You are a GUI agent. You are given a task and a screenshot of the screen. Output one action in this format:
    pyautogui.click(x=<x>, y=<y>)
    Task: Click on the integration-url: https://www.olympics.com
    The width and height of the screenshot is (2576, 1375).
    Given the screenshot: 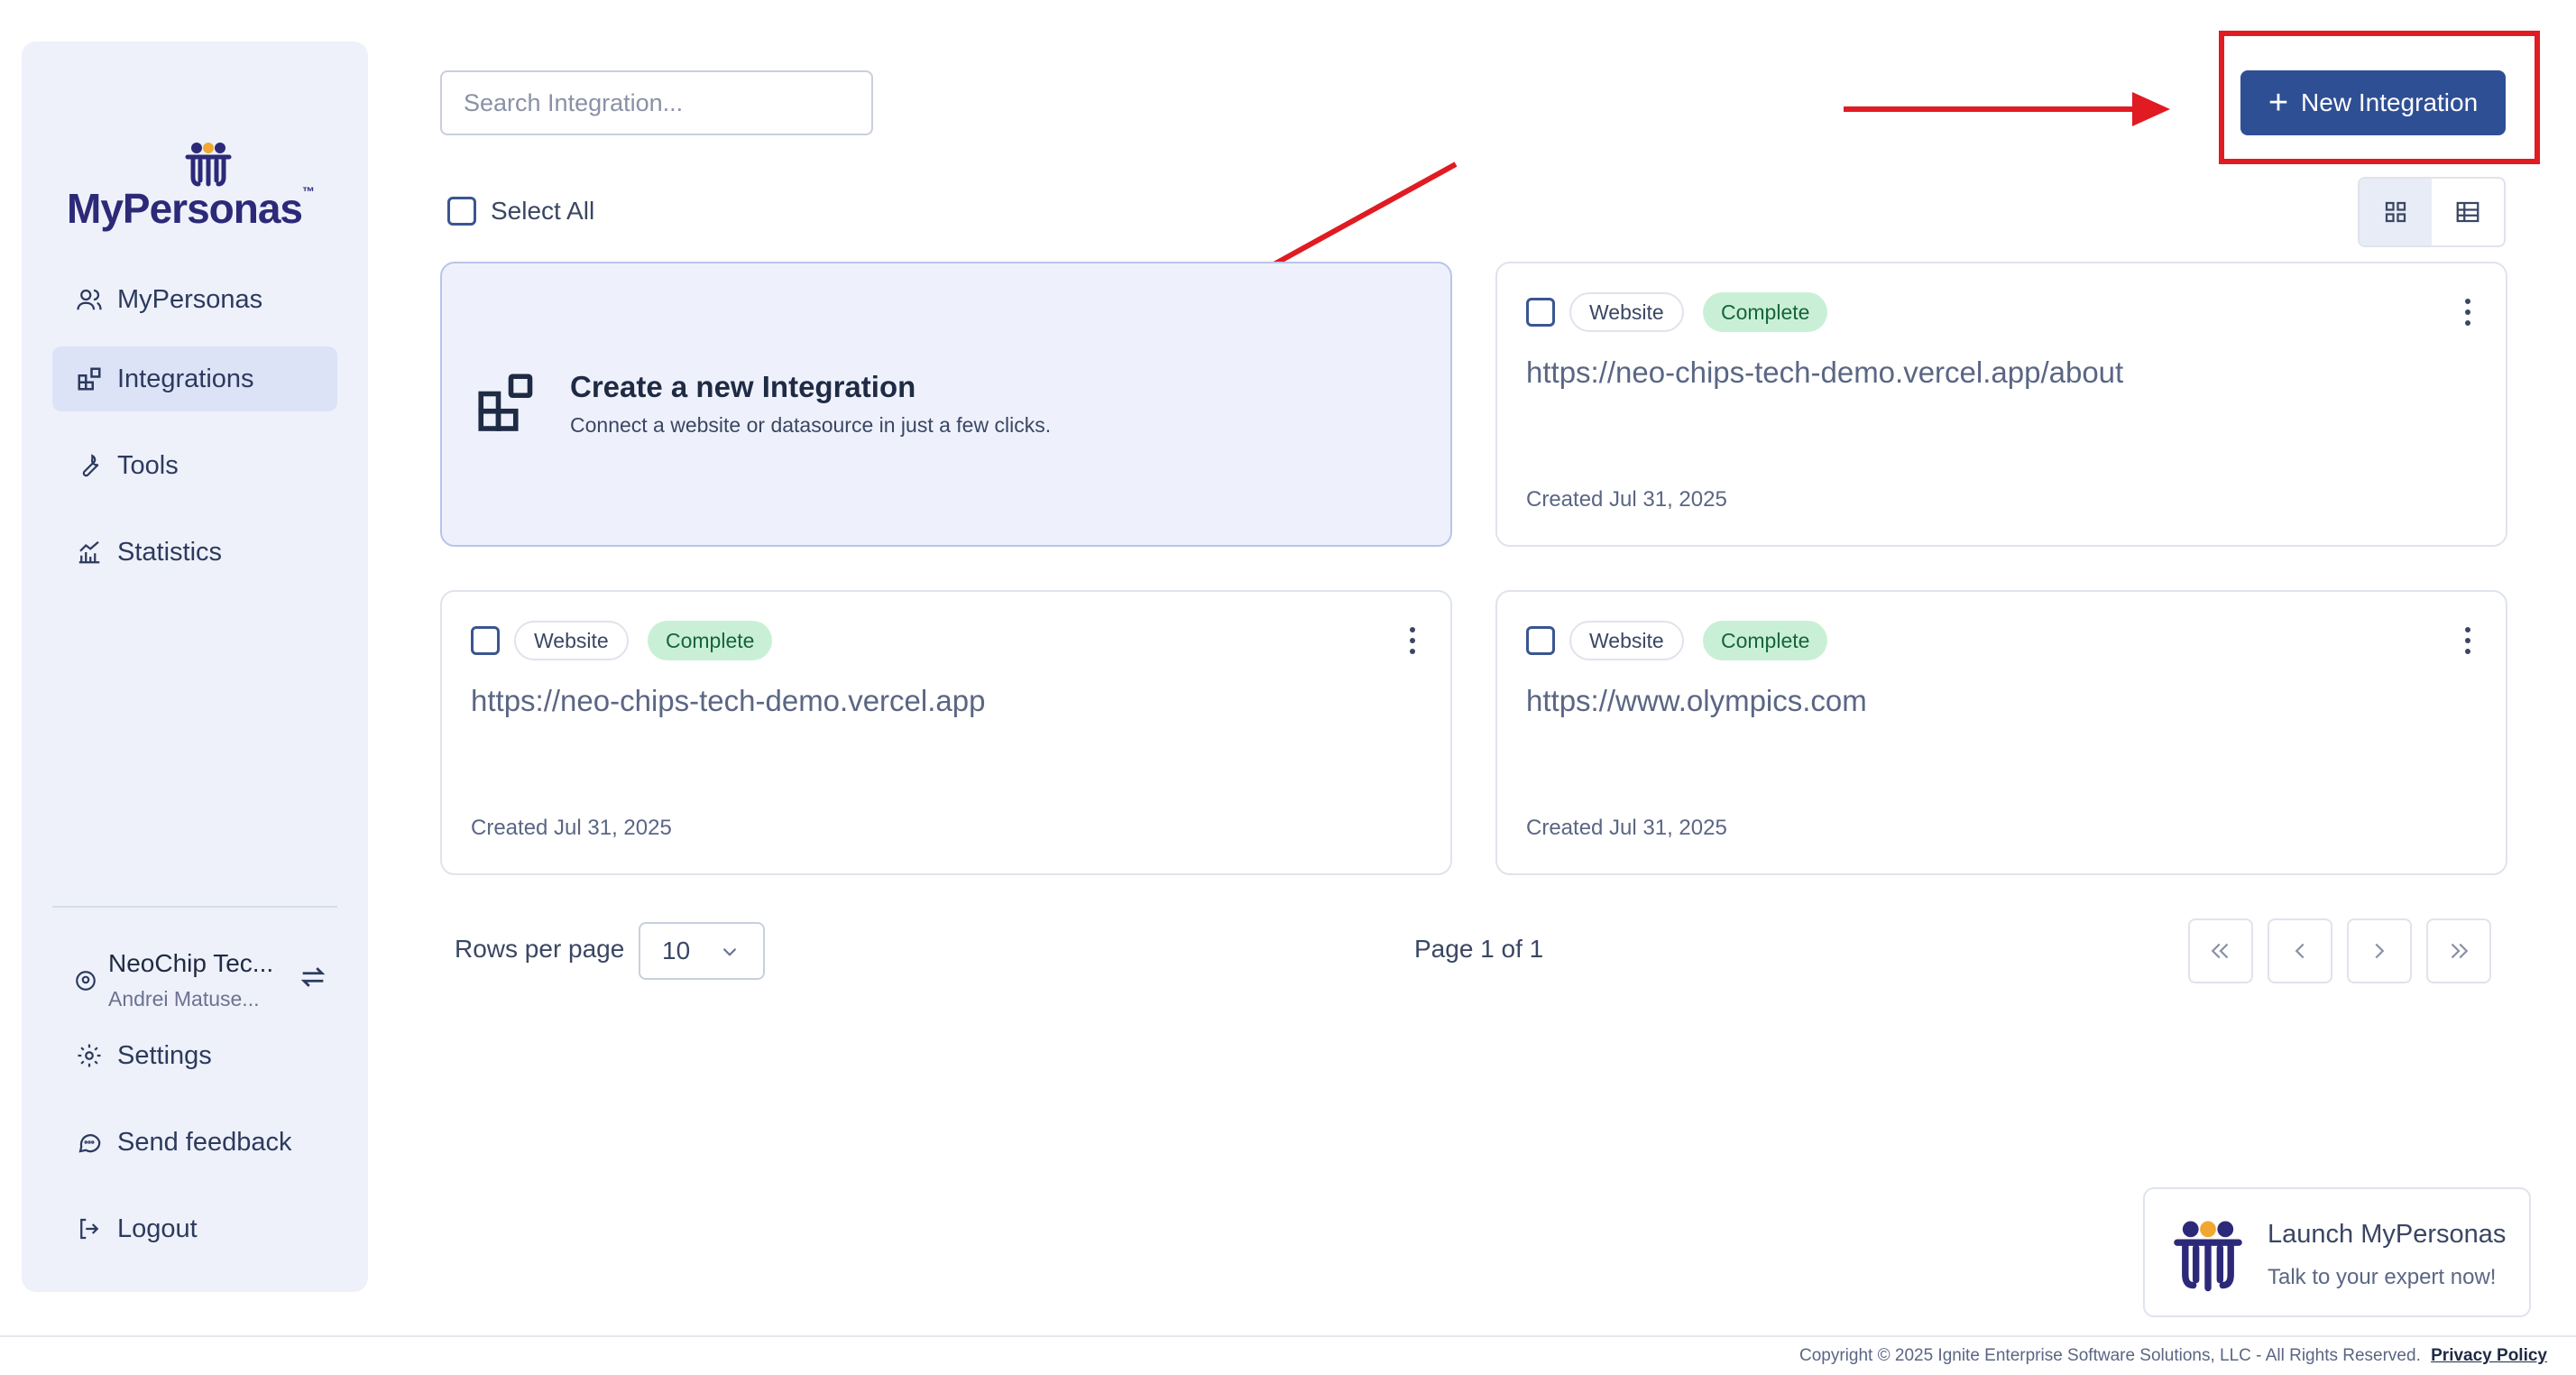 What is the action you would take?
    pyautogui.click(x=1696, y=701)
    